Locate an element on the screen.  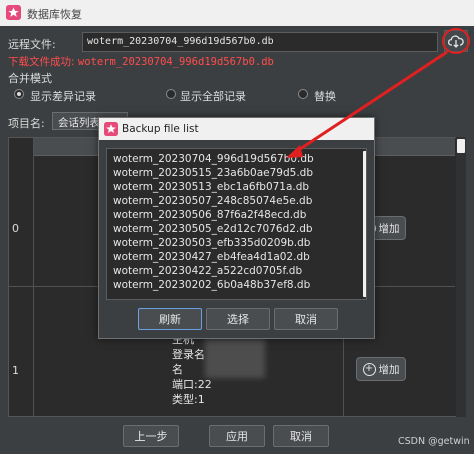
annotation-overlay is located at coordinates (378, 93).